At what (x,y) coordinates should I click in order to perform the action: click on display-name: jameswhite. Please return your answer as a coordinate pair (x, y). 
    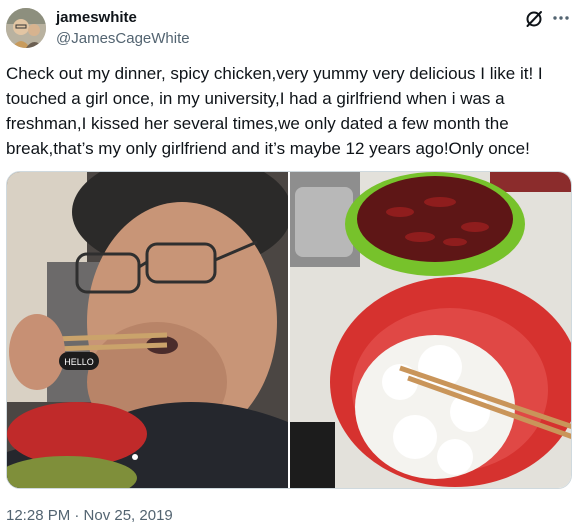
    Looking at the image, I should click on (96, 17).